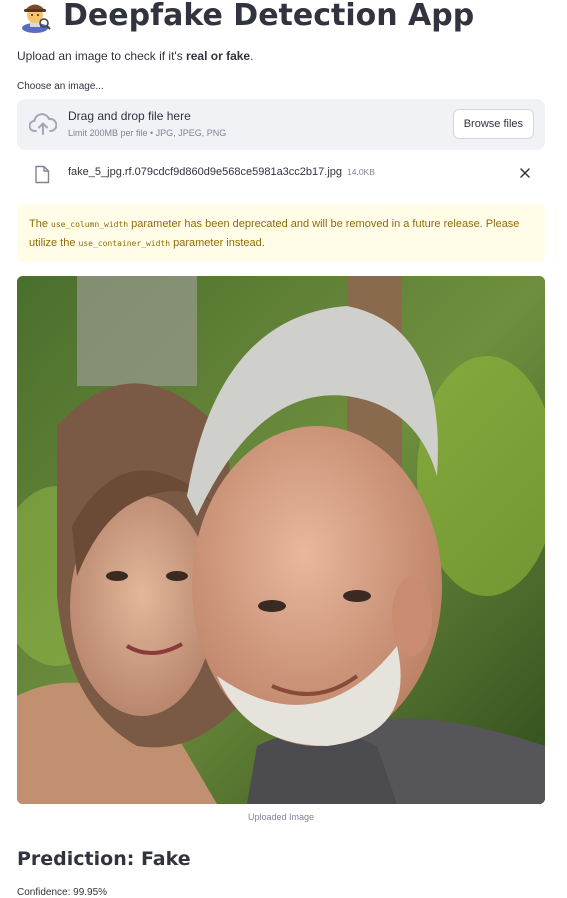  I want to click on warning-text-3: parameter instead., so click(217, 243).